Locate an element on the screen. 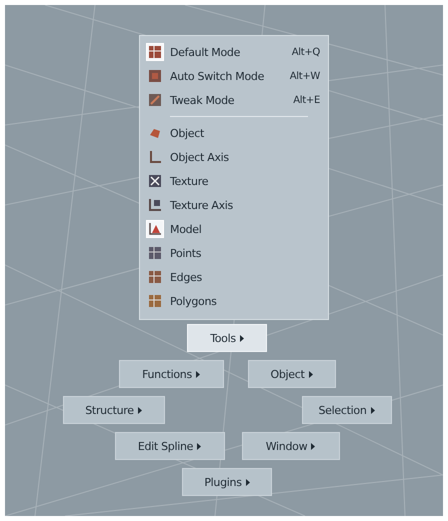 This screenshot has height=521, width=448. menu-item-label: Model is located at coordinates (186, 229).